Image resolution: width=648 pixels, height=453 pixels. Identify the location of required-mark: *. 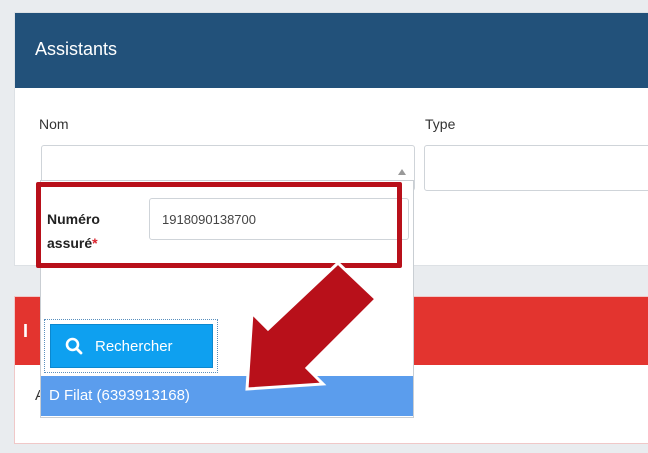
(95, 243).